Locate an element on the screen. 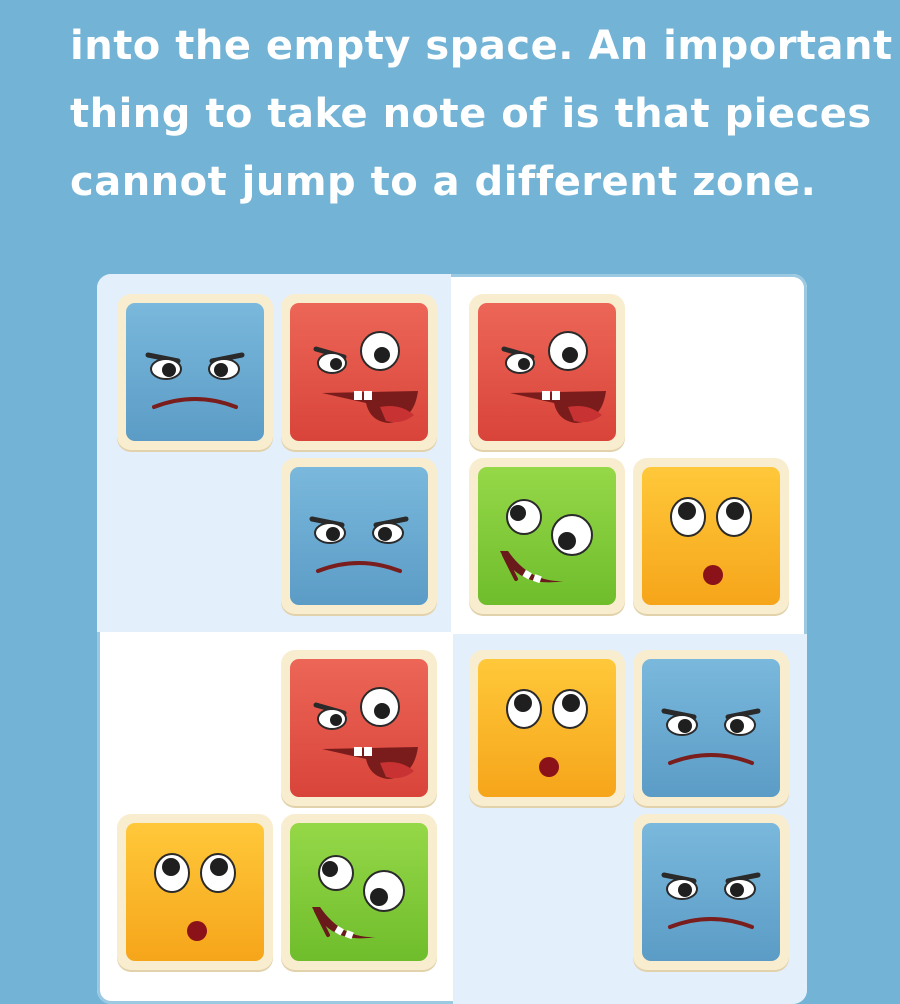 The image size is (900, 1004). caption-line-2: thing to take note of is that pieces is located at coordinates (471, 114).